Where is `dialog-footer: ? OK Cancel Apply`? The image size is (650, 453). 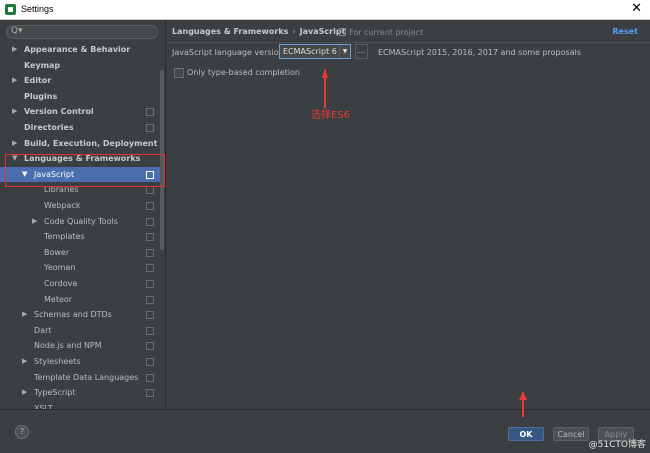 dialog-footer: ? OK Cancel Apply is located at coordinates (325, 431).